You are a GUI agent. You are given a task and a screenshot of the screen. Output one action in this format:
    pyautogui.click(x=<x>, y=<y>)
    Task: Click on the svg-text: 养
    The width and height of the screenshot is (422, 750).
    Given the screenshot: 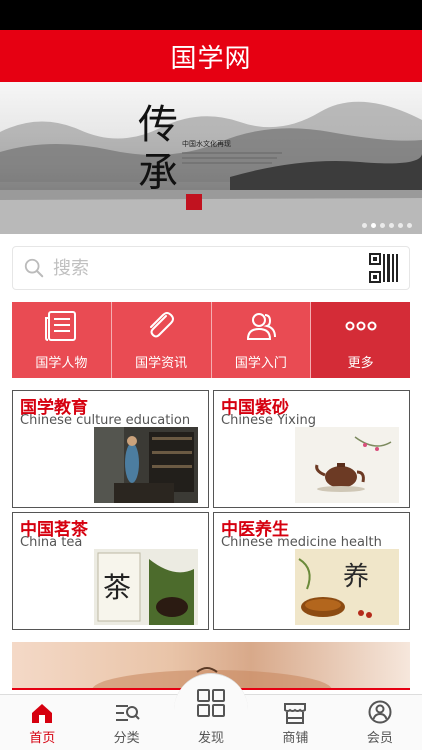 What is the action you would take?
    pyautogui.click(x=356, y=577)
    